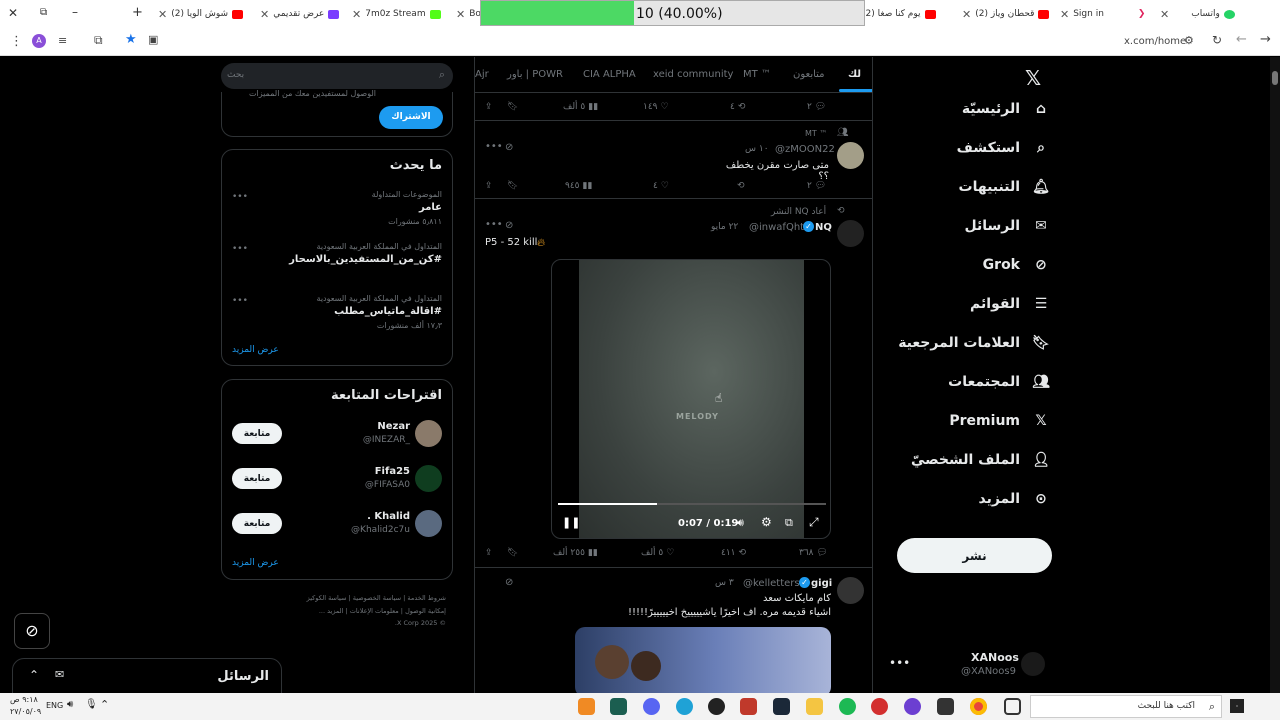  What do you see at coordinates (255, 350) in the screenshot?
I see `trends-show-more: عرض المزيد` at bounding box center [255, 350].